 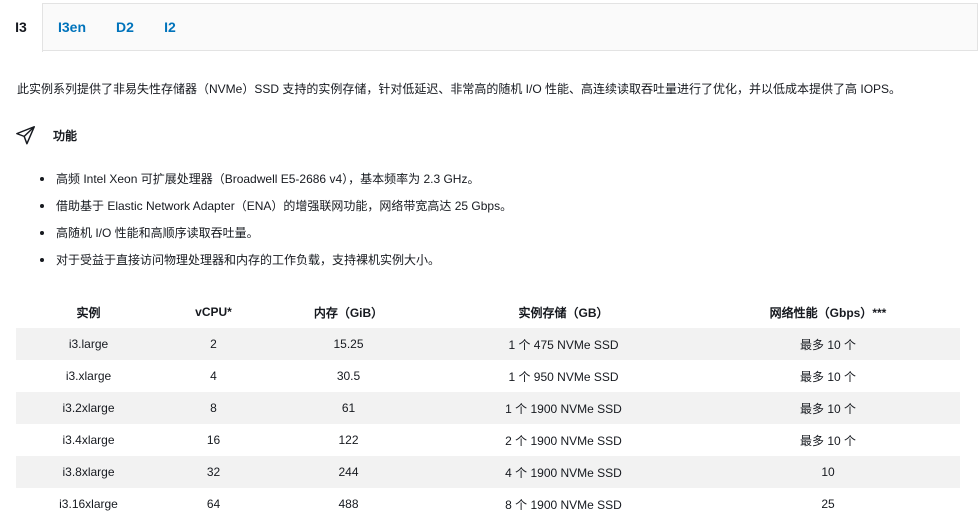 I want to click on cell-network: 25, so click(x=828, y=504).